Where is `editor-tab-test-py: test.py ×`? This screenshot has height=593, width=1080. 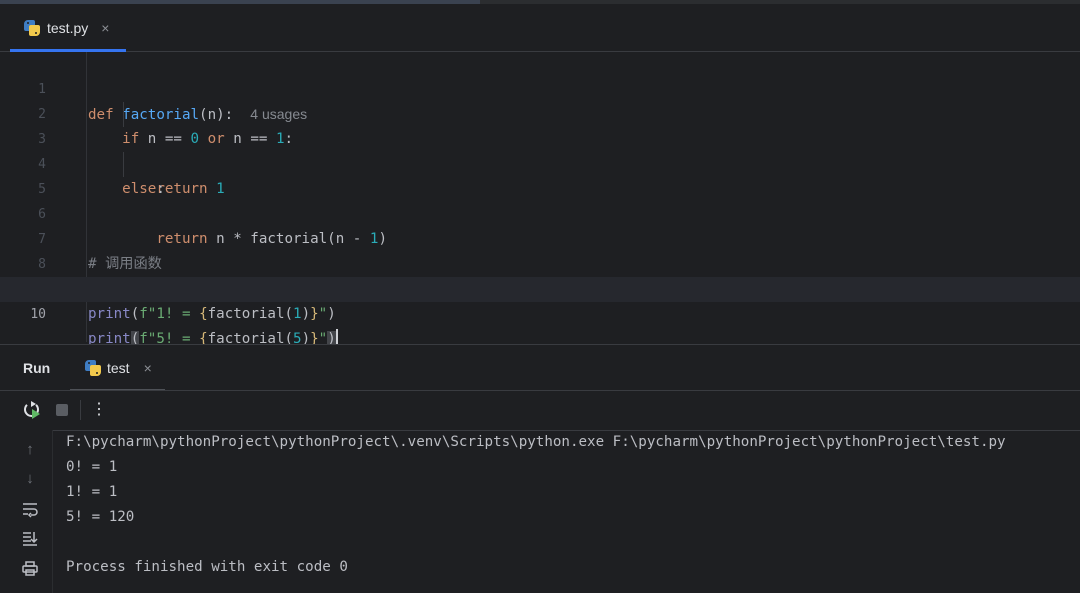
editor-tab-test-py: test.py × is located at coordinates (68, 28).